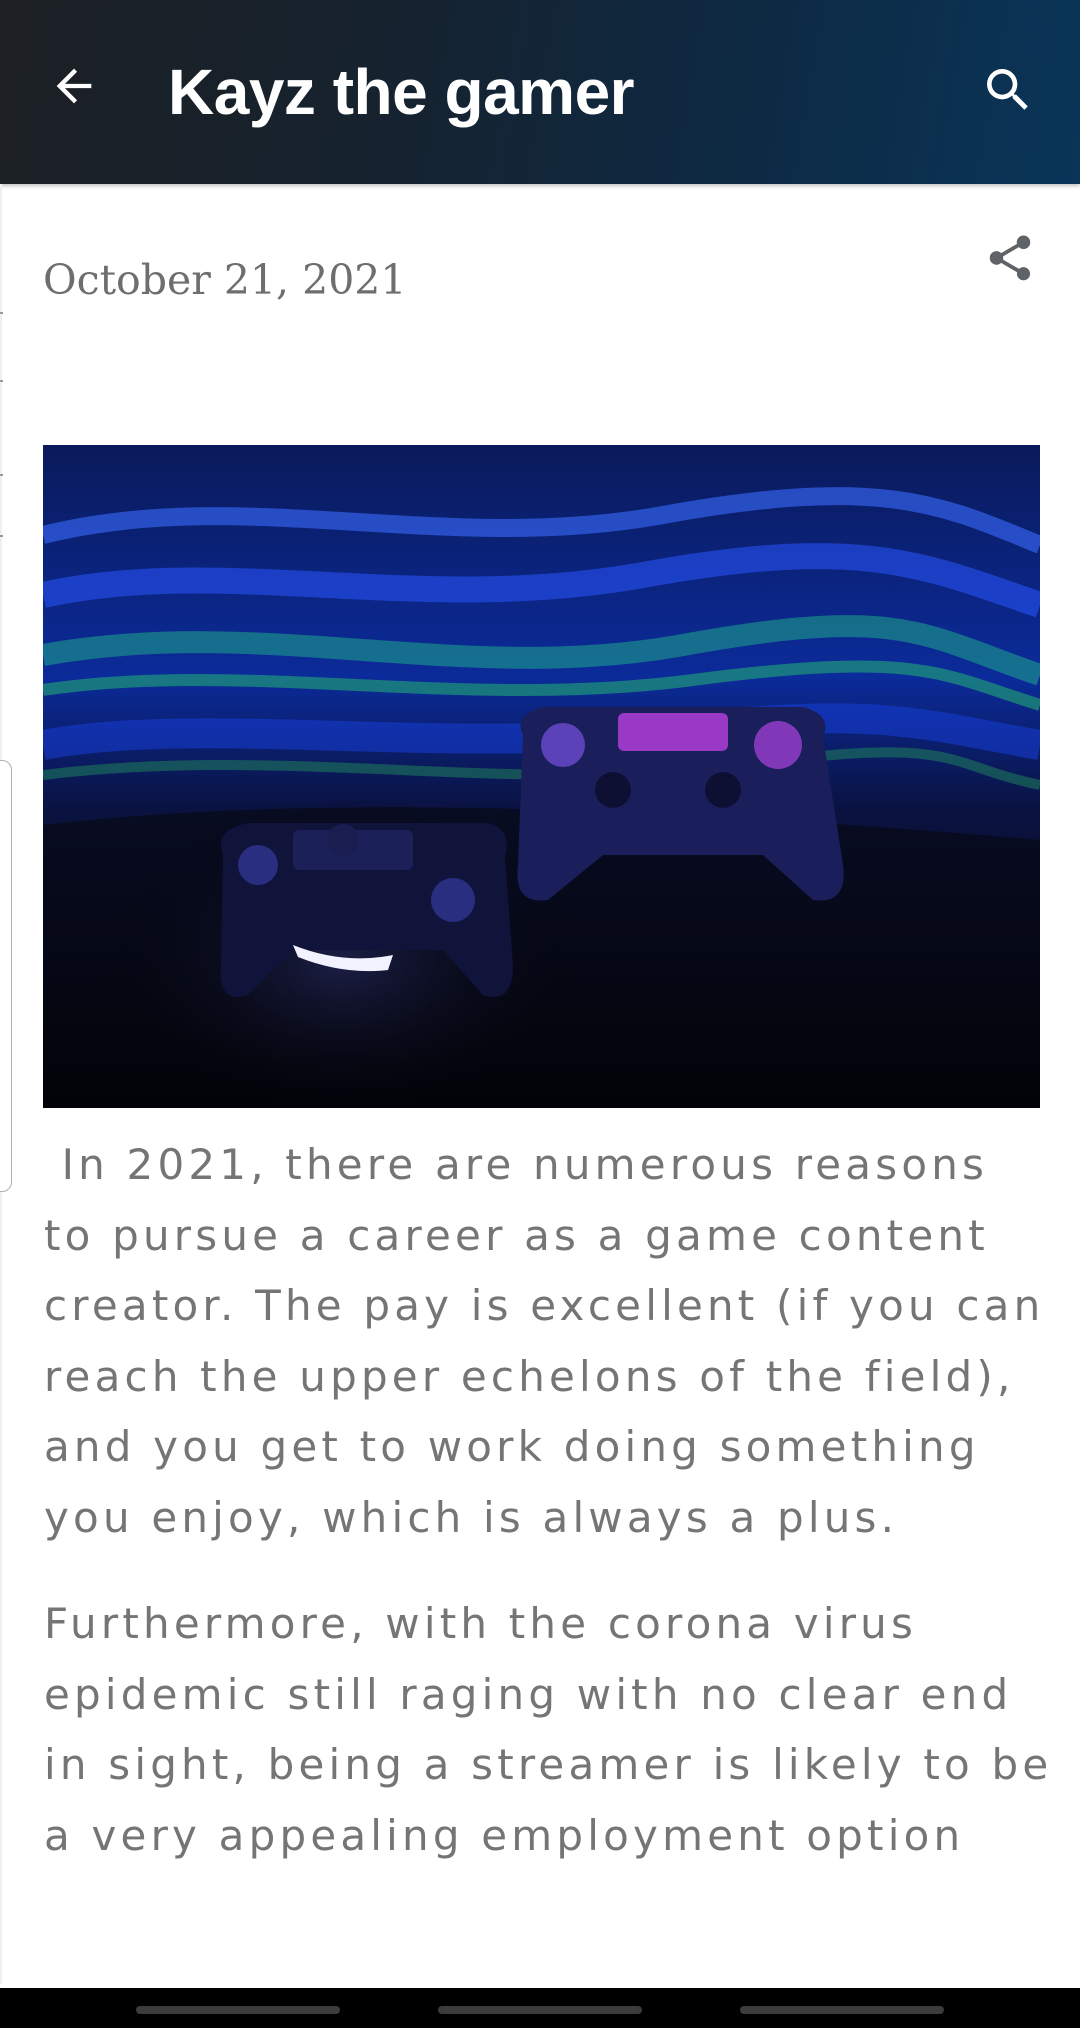 This screenshot has width=1080, height=2028. I want to click on side-panel-handle, so click(6, 976).